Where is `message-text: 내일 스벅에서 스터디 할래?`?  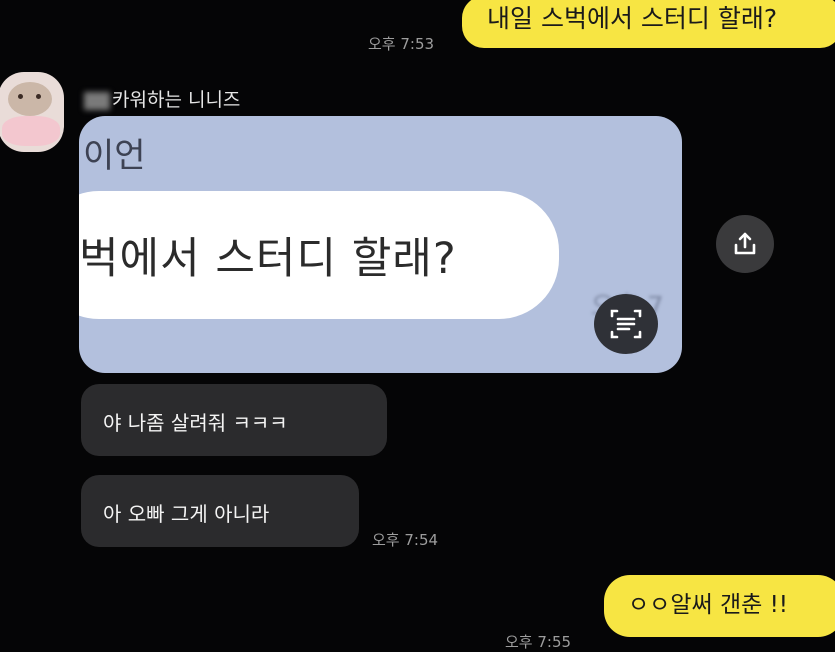
message-text: 내일 스벅에서 스터디 할래? is located at coordinates (632, 18).